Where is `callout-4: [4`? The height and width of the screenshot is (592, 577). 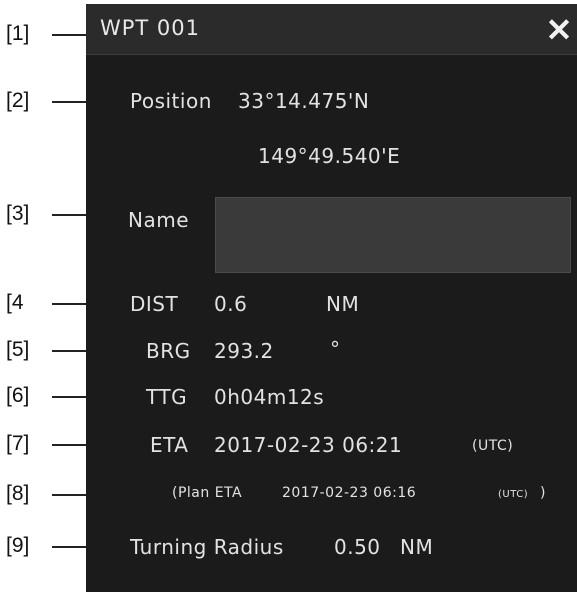 callout-4: [4 is located at coordinates (64, 303).